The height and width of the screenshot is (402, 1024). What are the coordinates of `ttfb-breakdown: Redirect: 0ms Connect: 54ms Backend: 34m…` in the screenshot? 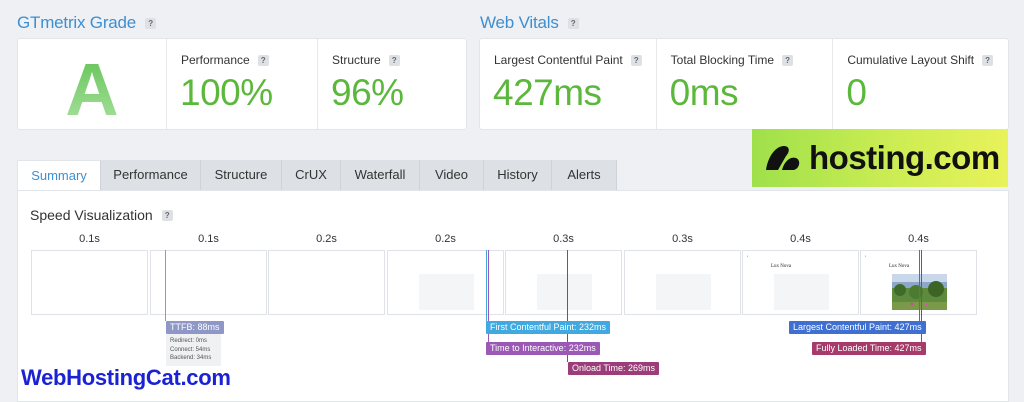 It's located at (193, 350).